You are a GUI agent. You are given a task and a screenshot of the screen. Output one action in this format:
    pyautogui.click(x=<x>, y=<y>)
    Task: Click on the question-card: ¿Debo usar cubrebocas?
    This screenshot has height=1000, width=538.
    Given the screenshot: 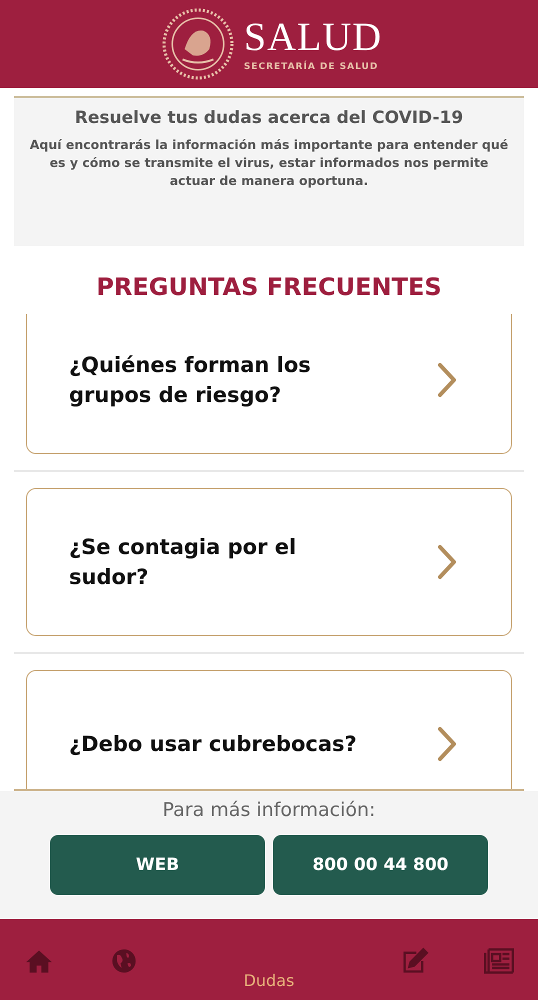 What is the action you would take?
    pyautogui.click(x=269, y=729)
    